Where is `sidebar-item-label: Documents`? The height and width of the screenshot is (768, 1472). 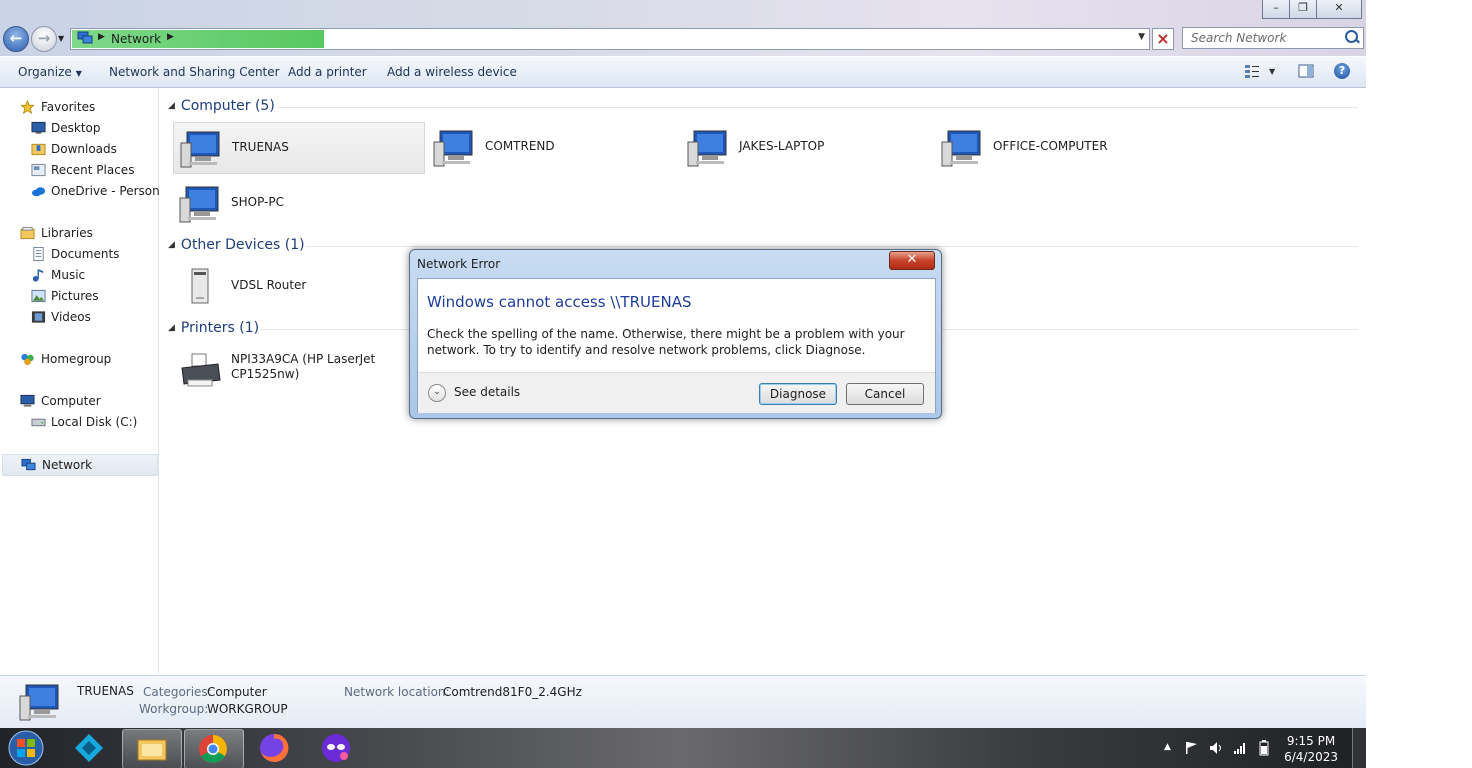
sidebar-item-label: Documents is located at coordinates (85, 254).